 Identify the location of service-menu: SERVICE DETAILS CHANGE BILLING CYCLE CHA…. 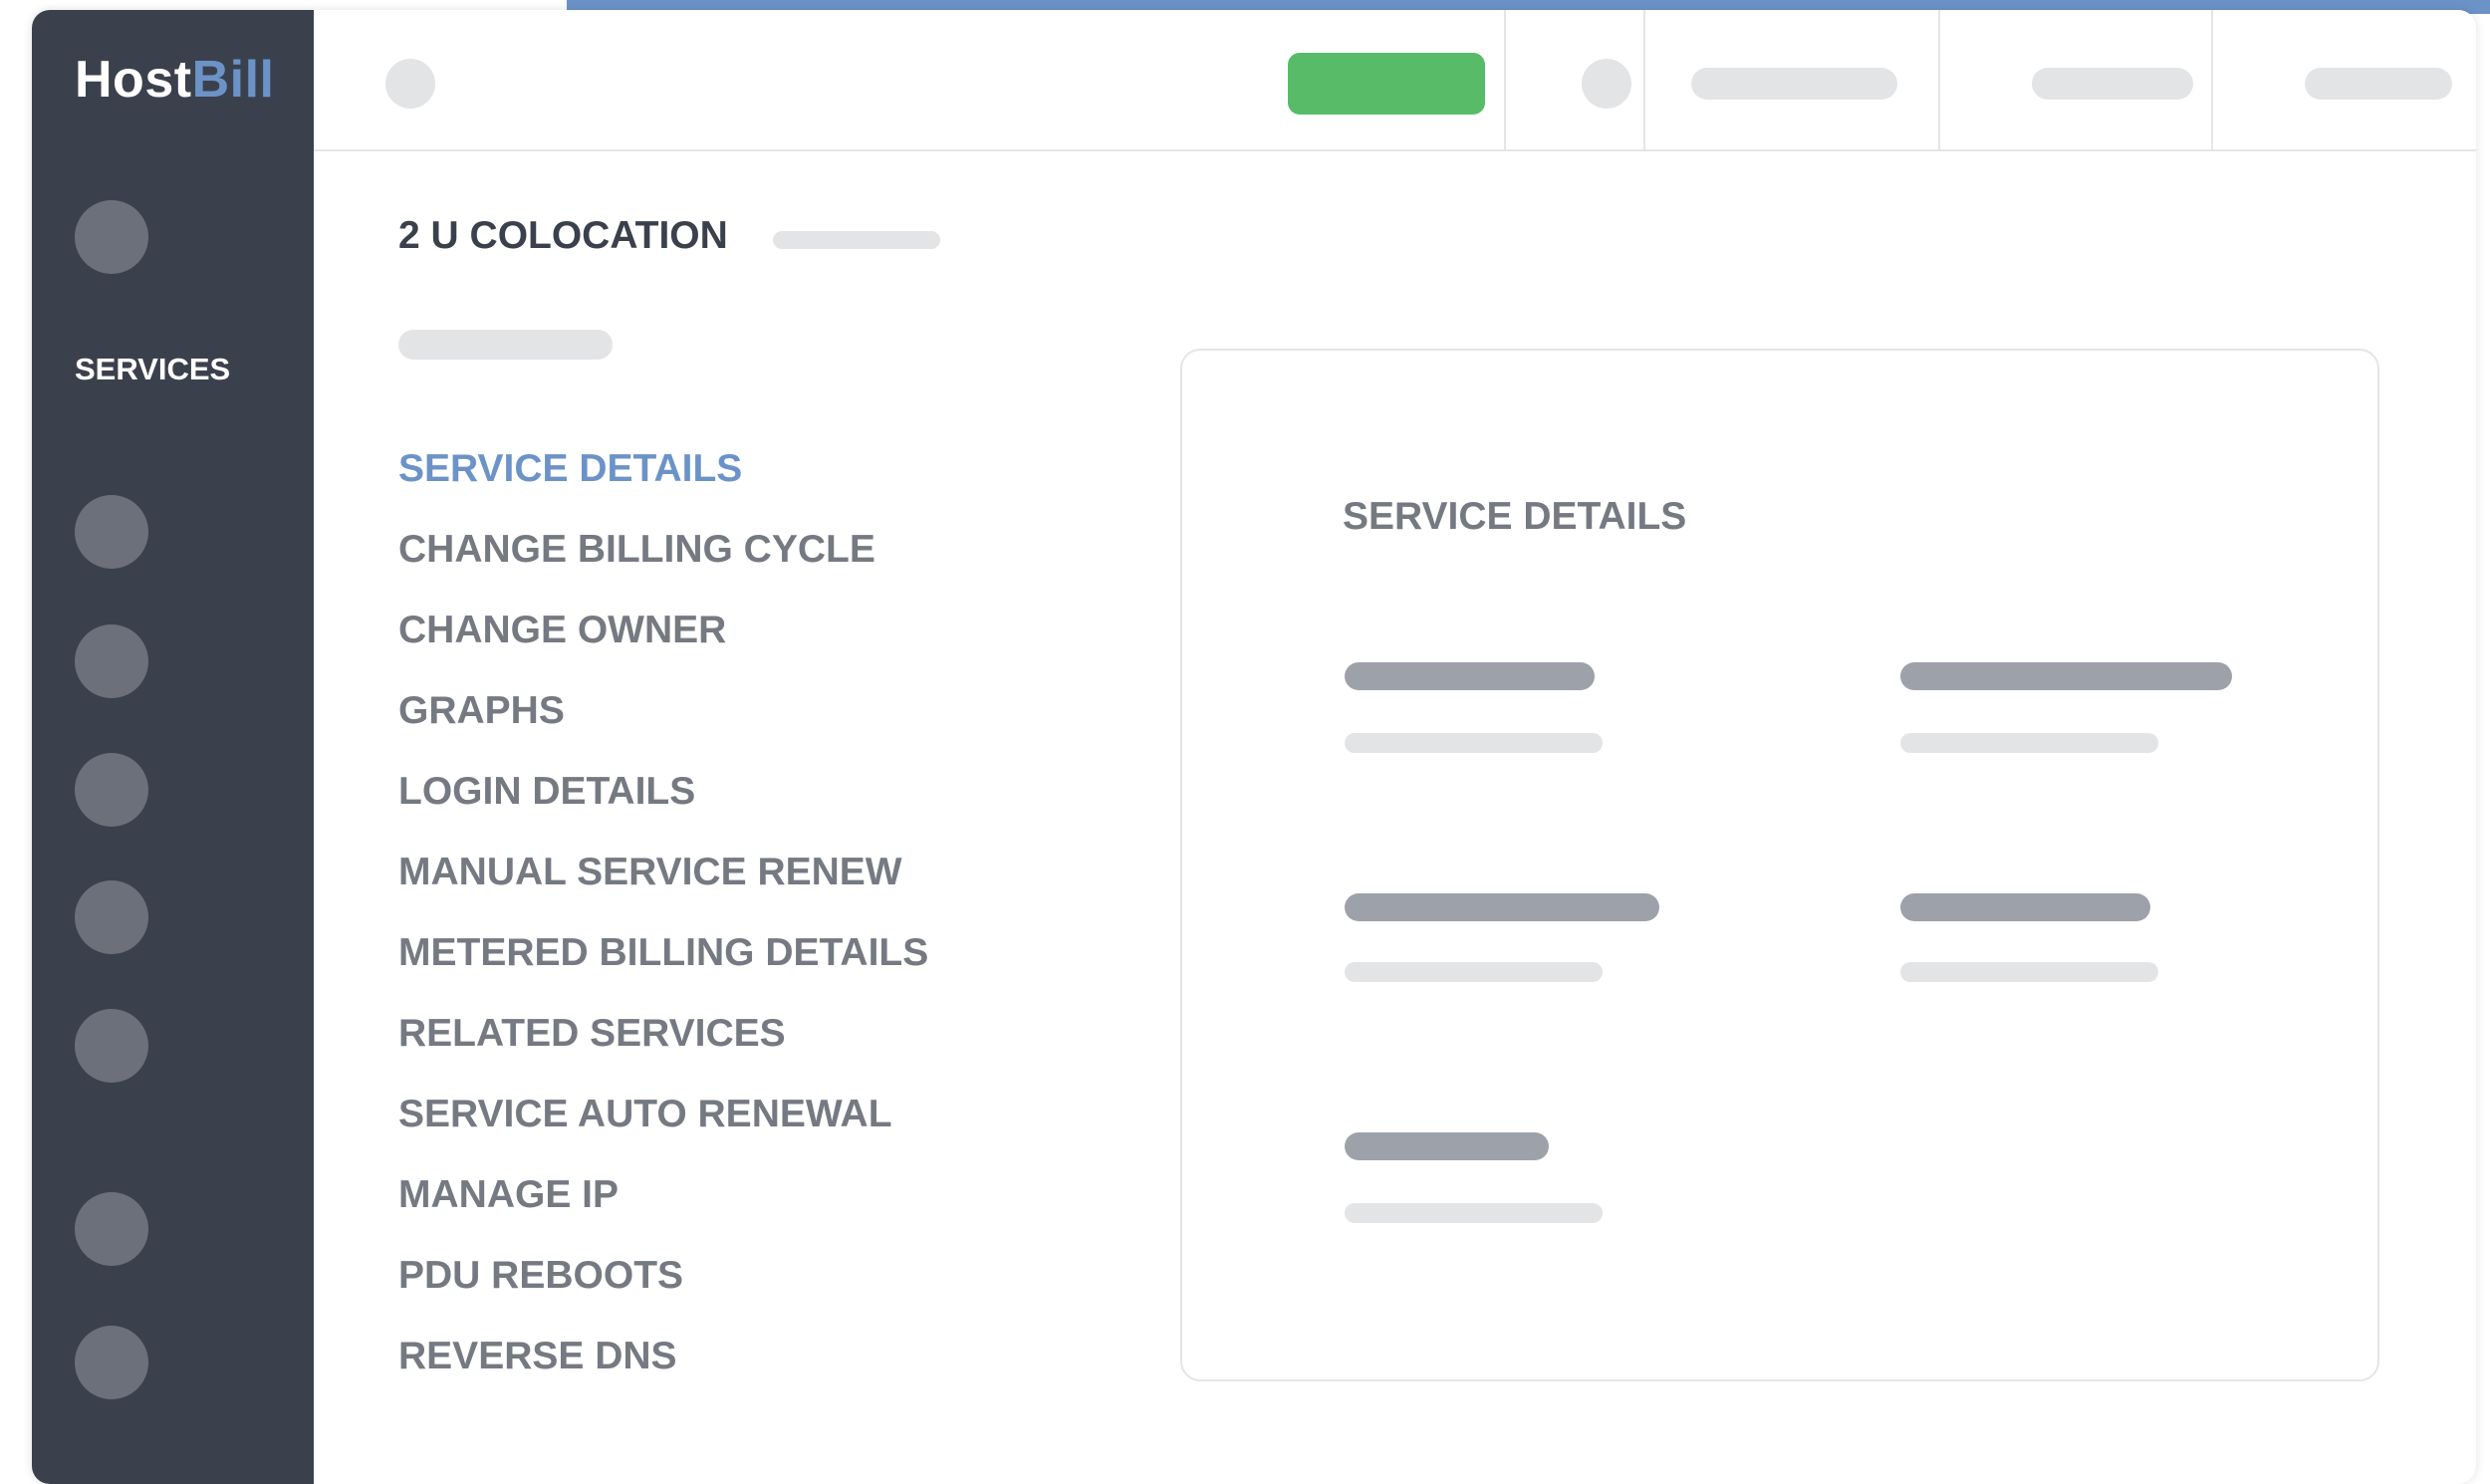
(663, 912).